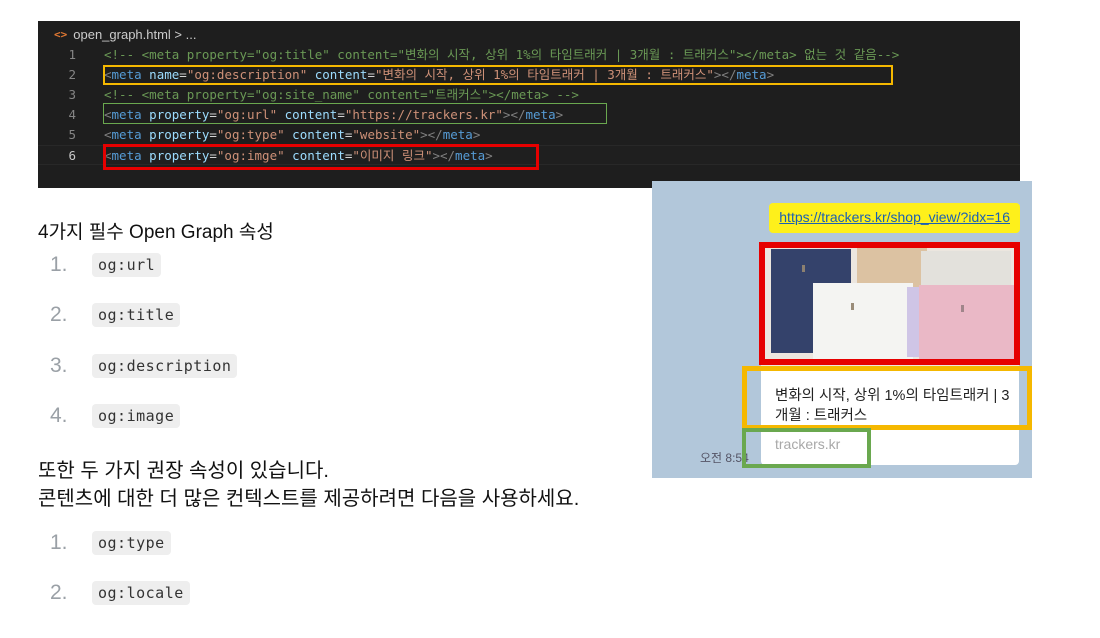 This screenshot has width=1100, height=638. I want to click on line-number: 5, so click(72, 134).